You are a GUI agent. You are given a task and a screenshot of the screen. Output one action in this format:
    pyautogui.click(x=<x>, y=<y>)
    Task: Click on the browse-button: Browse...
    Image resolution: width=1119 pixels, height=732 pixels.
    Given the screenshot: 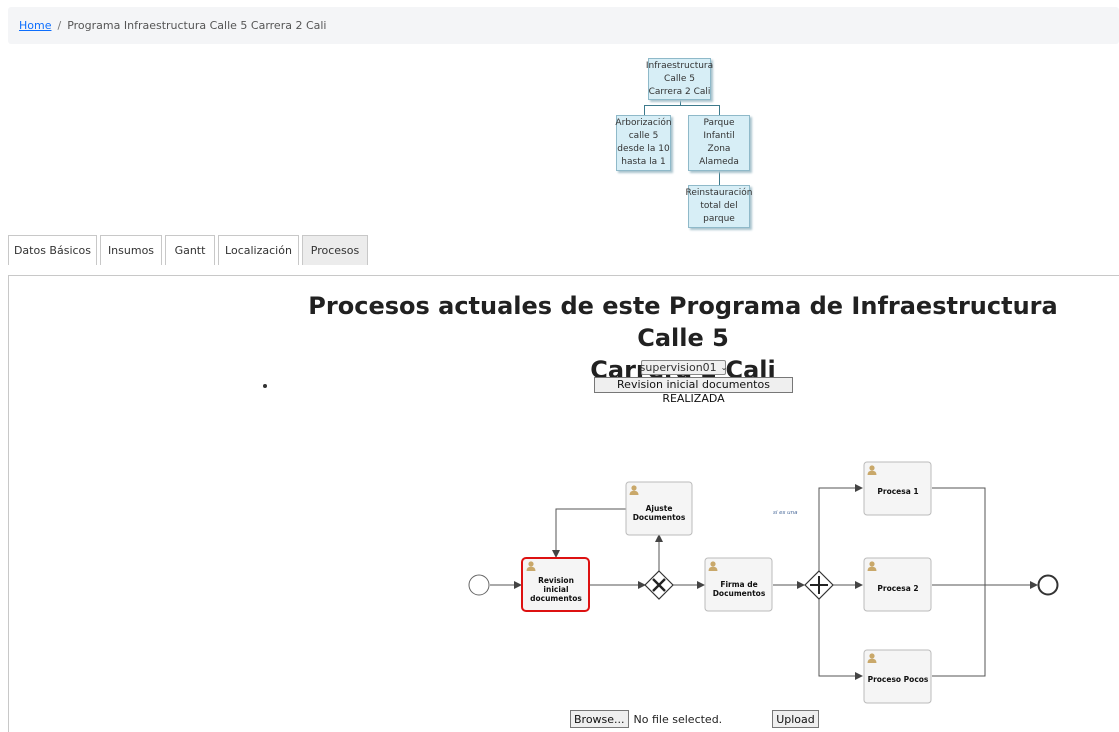 What is the action you would take?
    pyautogui.click(x=599, y=719)
    